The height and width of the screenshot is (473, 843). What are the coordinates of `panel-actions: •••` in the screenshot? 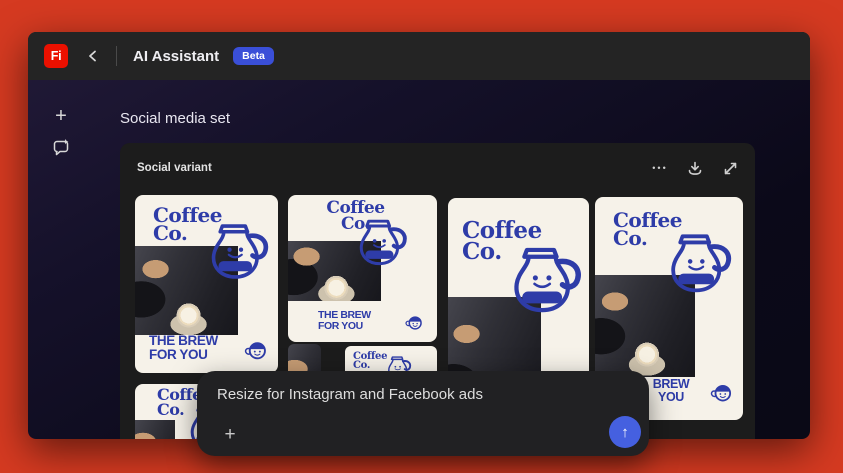 It's located at (695, 168).